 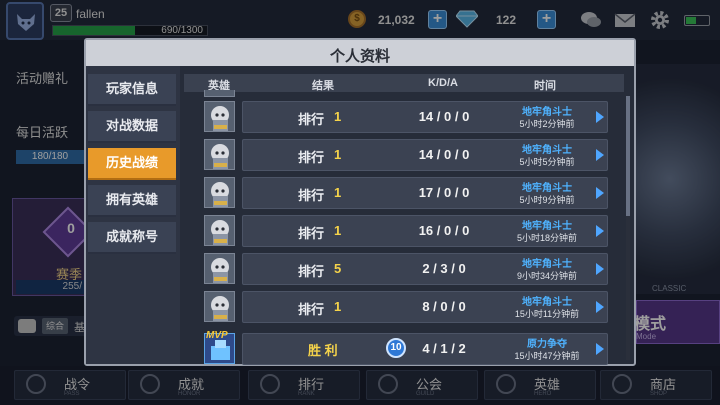 What do you see at coordinates (396, 348) in the screenshot?
I see `match-level-badge: 10` at bounding box center [396, 348].